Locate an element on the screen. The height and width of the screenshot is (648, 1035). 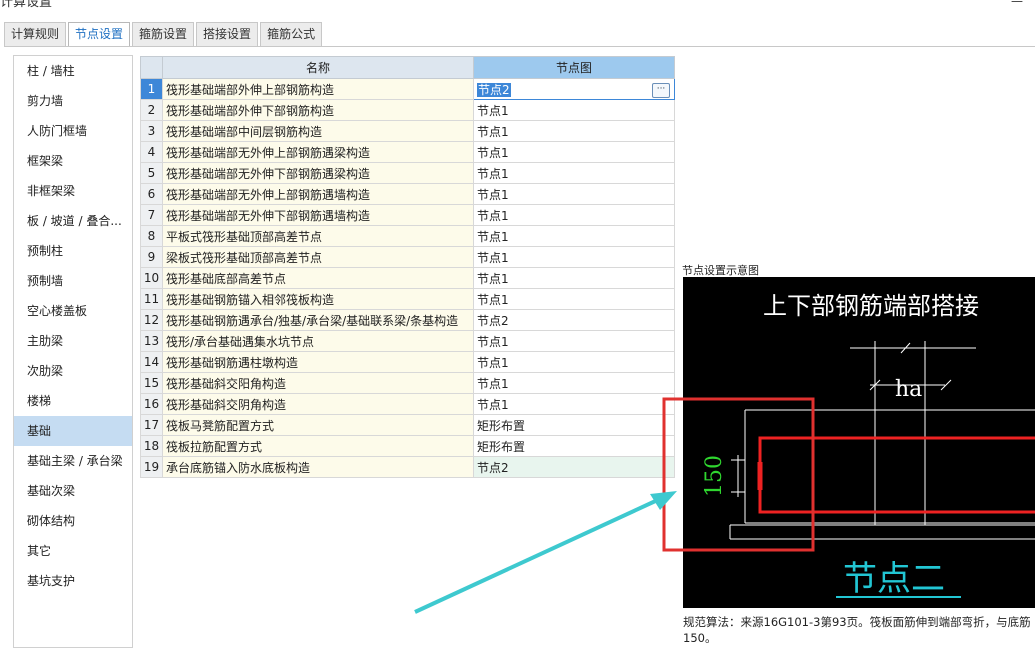
sidebar-item: 柱 / 墙柱 is located at coordinates (73, 71).